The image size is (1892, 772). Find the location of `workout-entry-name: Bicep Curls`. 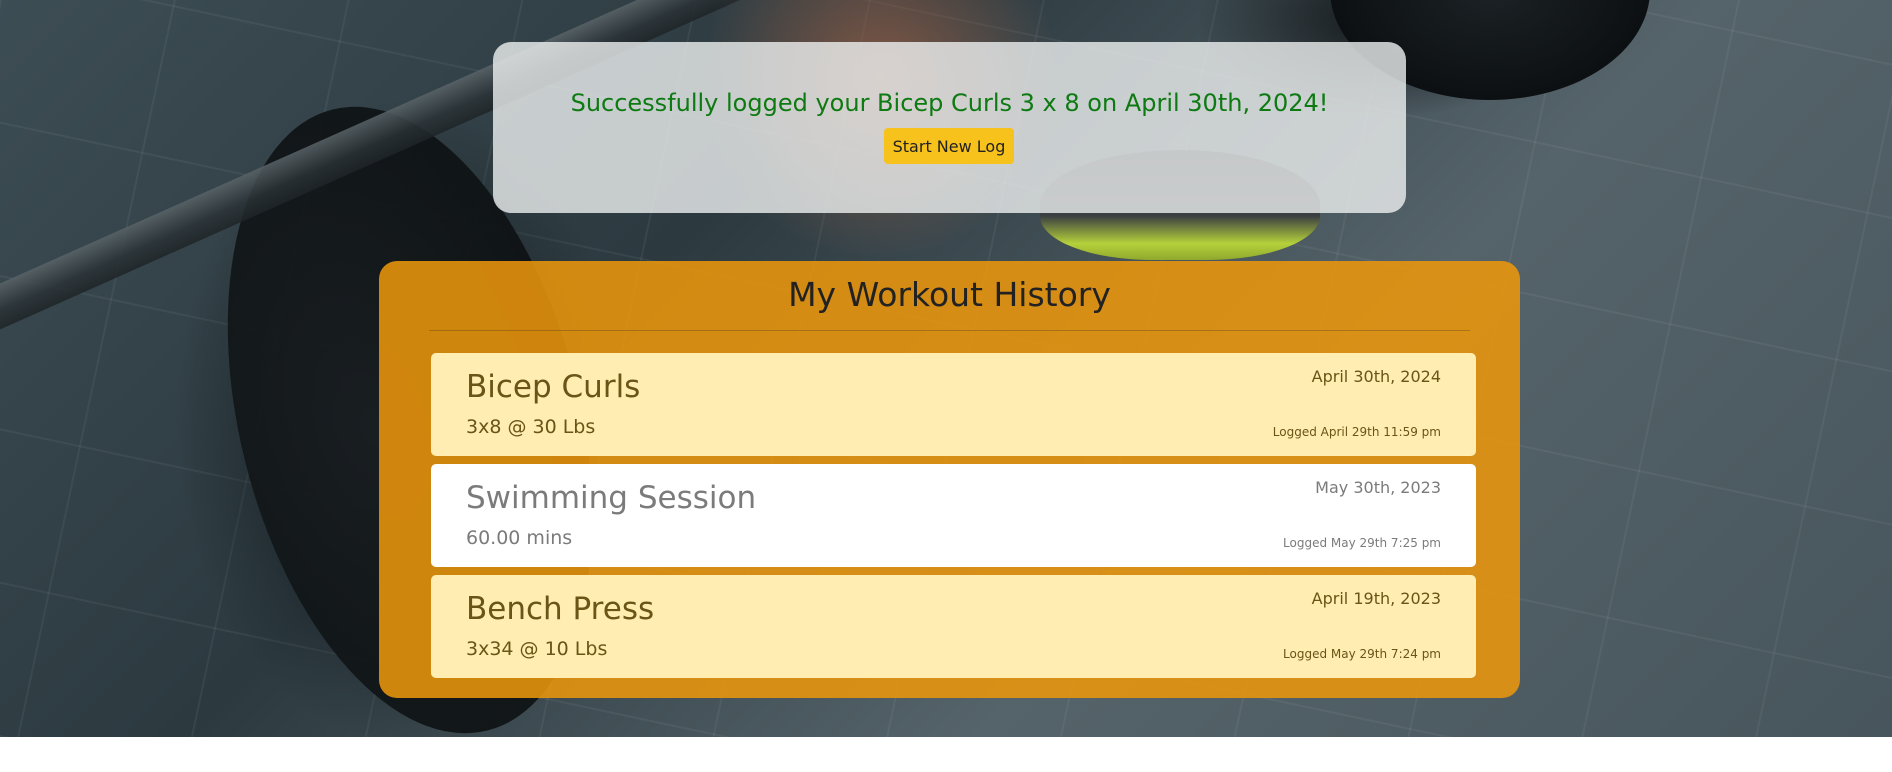

workout-entry-name: Bicep Curls is located at coordinates (553, 387).